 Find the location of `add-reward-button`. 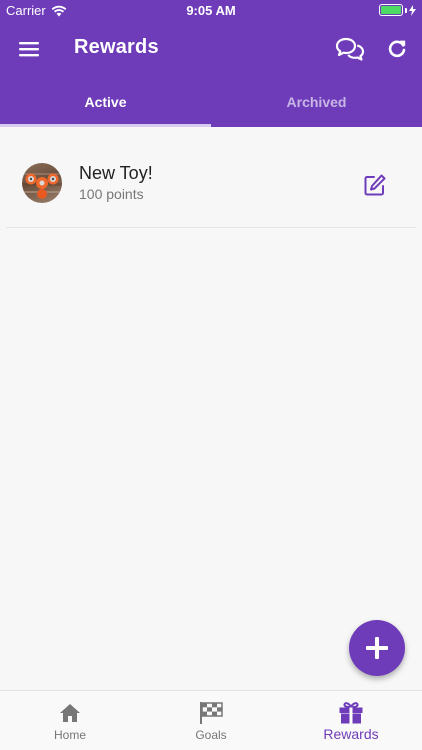

add-reward-button is located at coordinates (377, 648).